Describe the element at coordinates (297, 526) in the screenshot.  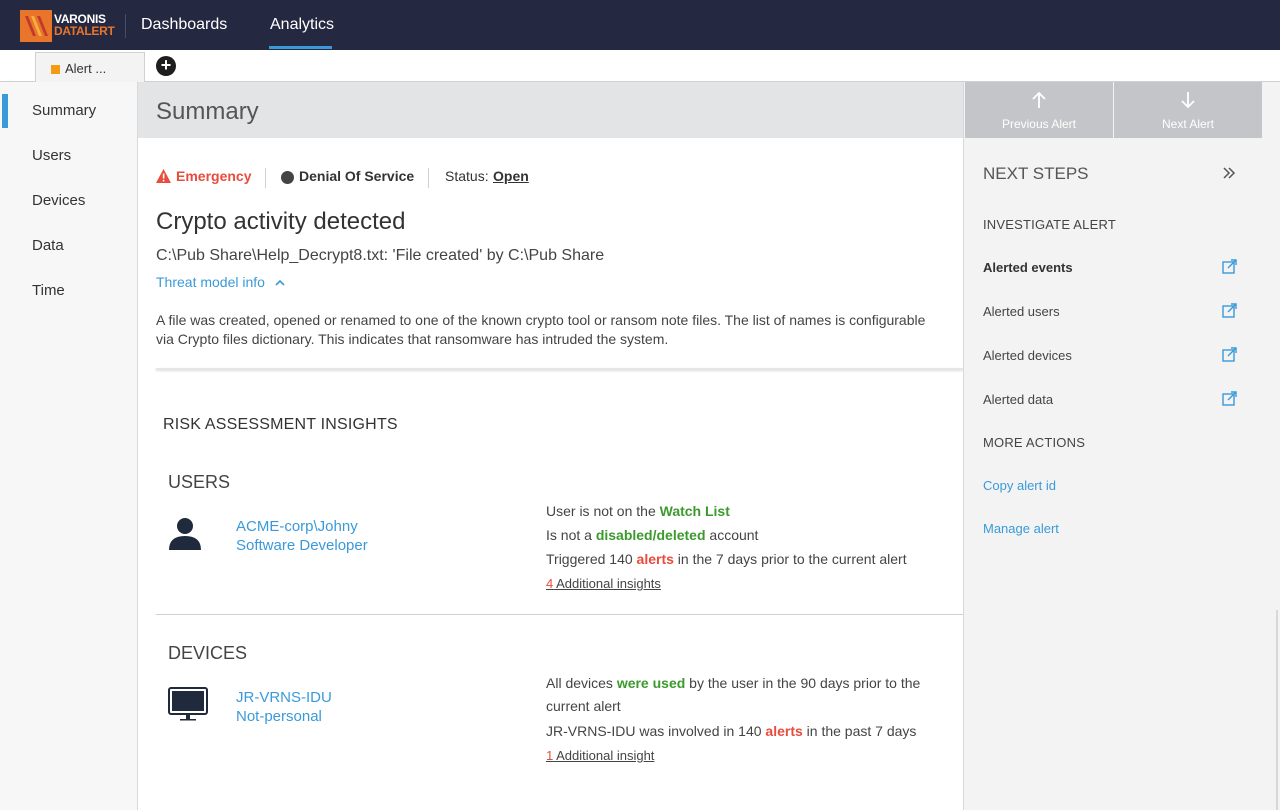
I see `user-name-link: ACME-corp\Johny` at that location.